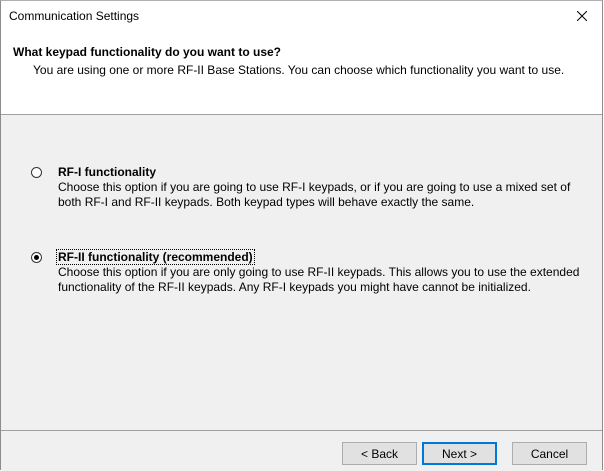 This screenshot has width=604, height=471. Describe the element at coordinates (549, 453) in the screenshot. I see `cancel-button: Cancel` at that location.